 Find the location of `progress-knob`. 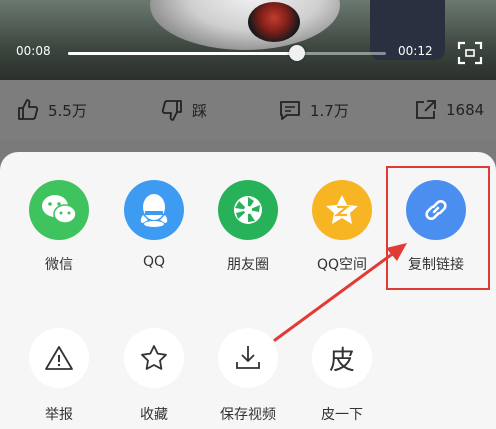

progress-knob is located at coordinates (296, 53).